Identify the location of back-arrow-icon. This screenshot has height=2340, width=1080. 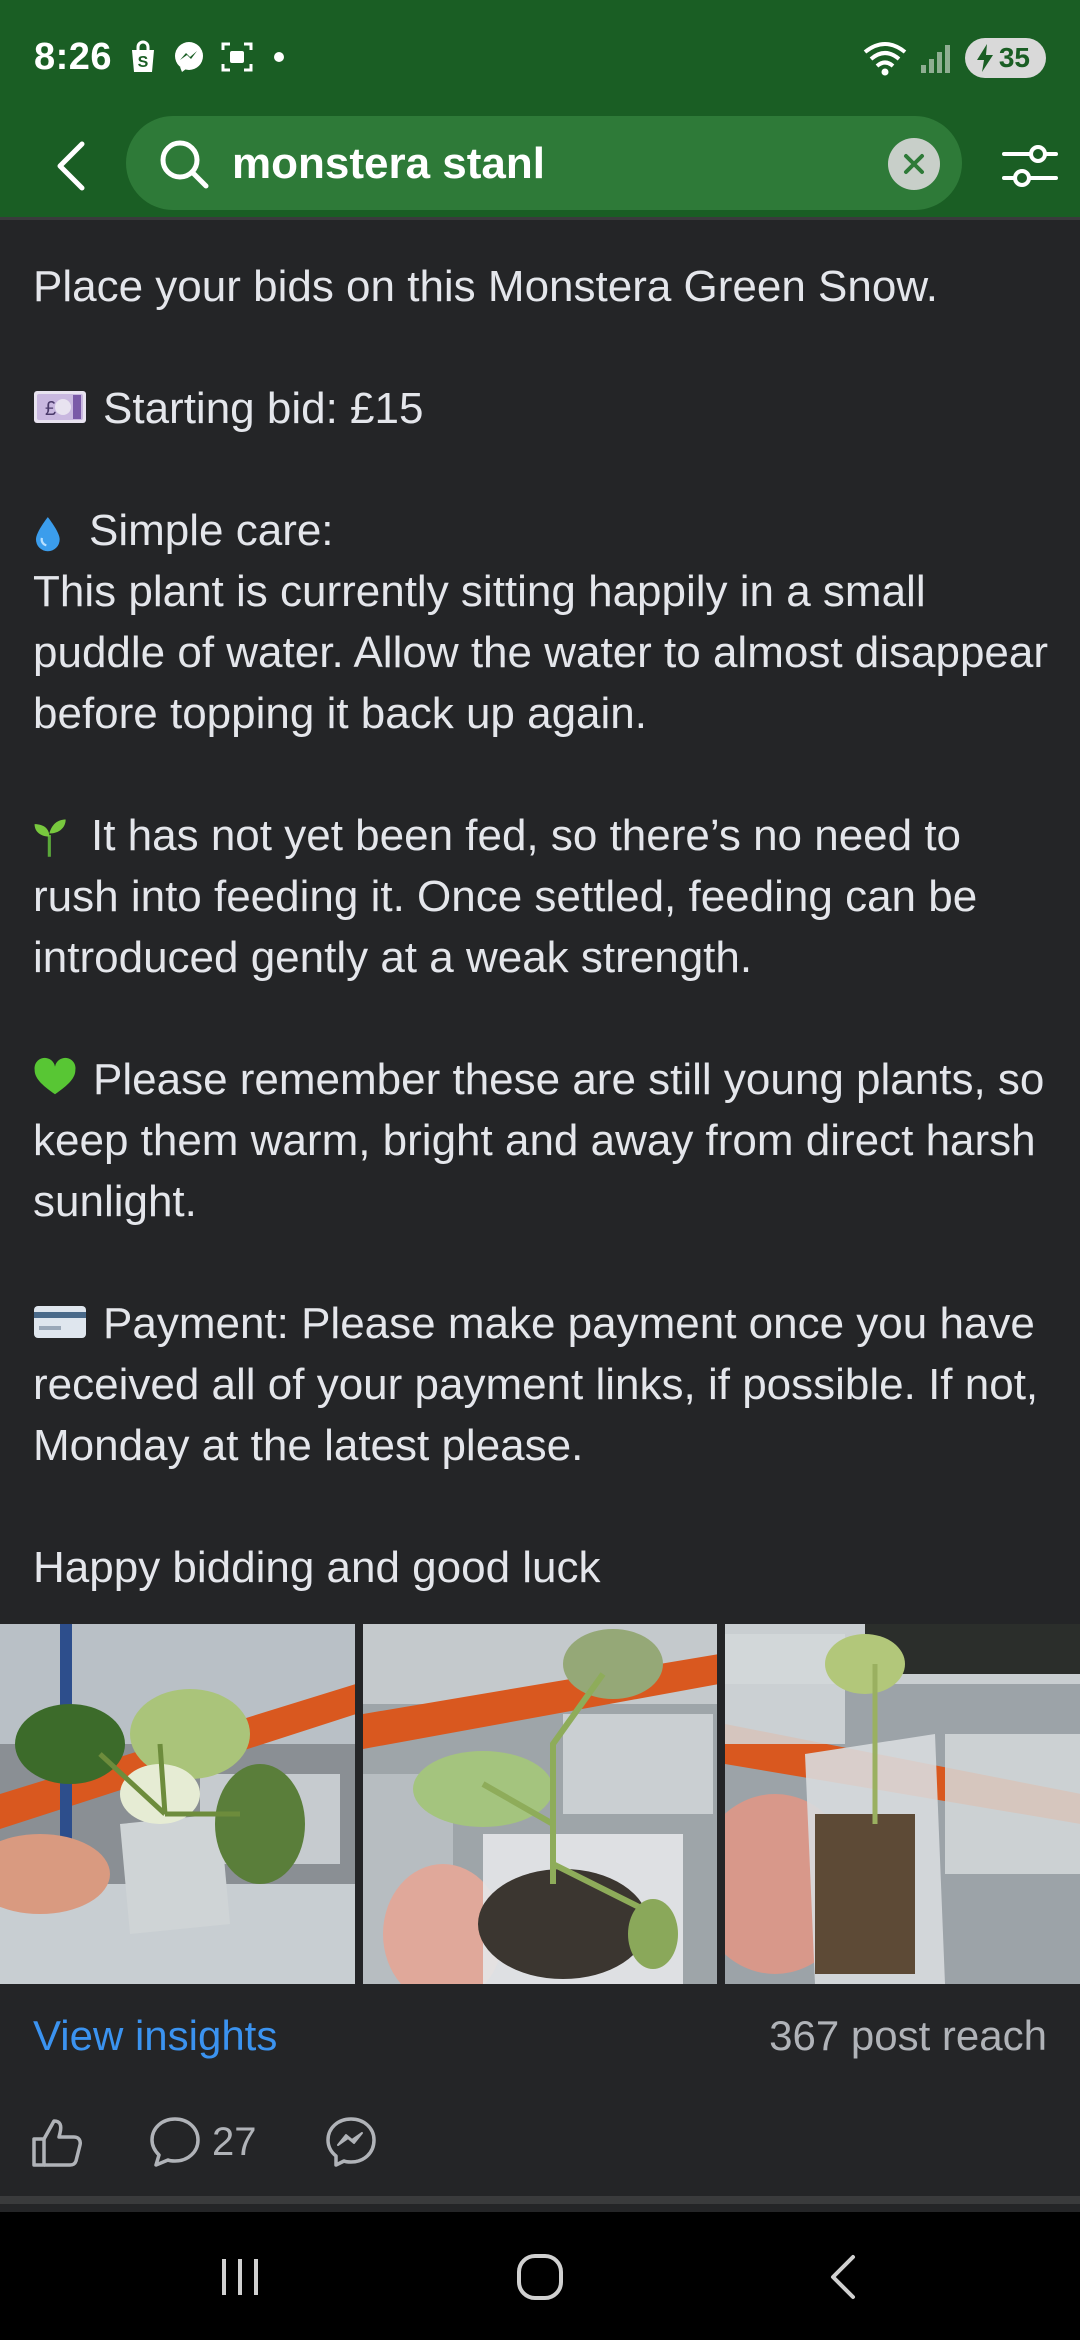
(71, 166).